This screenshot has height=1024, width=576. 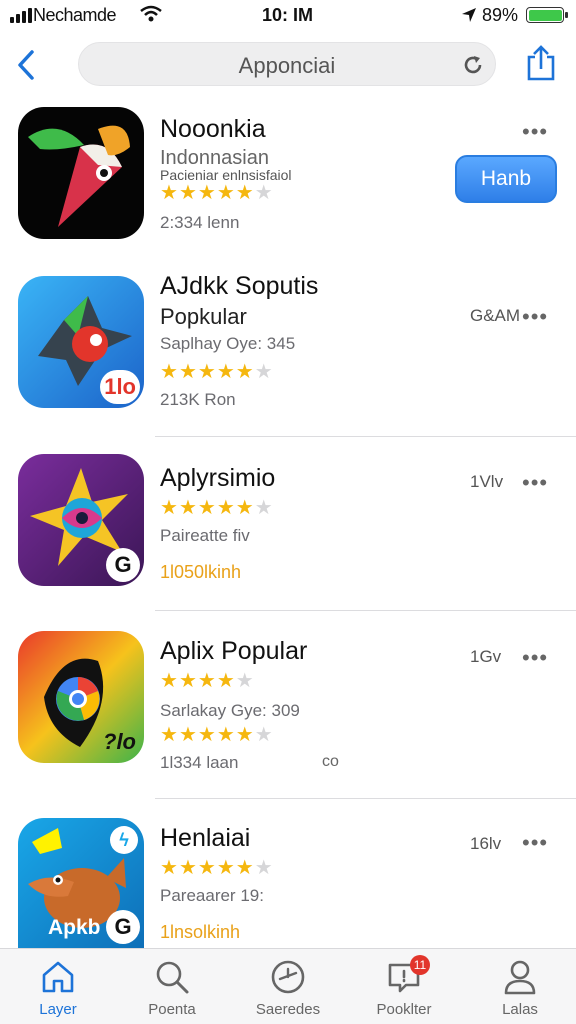 I want to click on tab-poenta: Poenta, so click(x=172, y=986).